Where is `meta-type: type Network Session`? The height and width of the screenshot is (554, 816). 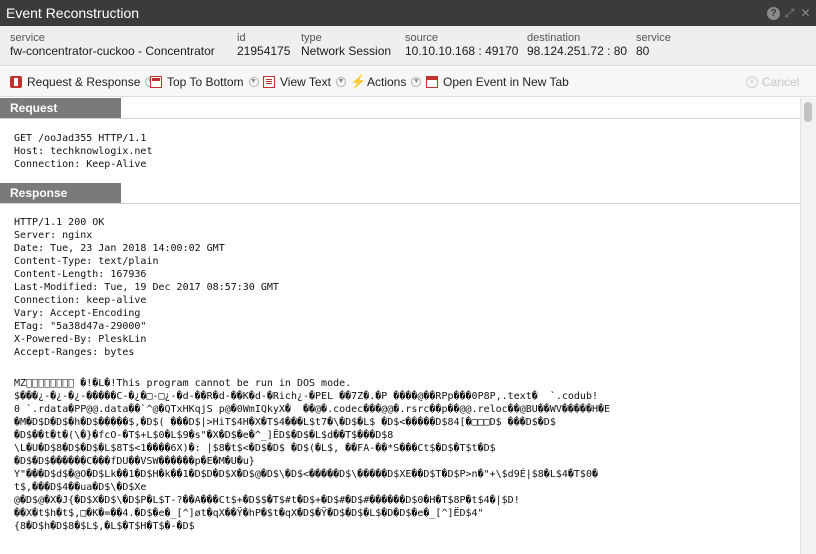
meta-type: type Network Session is located at coordinates (346, 45).